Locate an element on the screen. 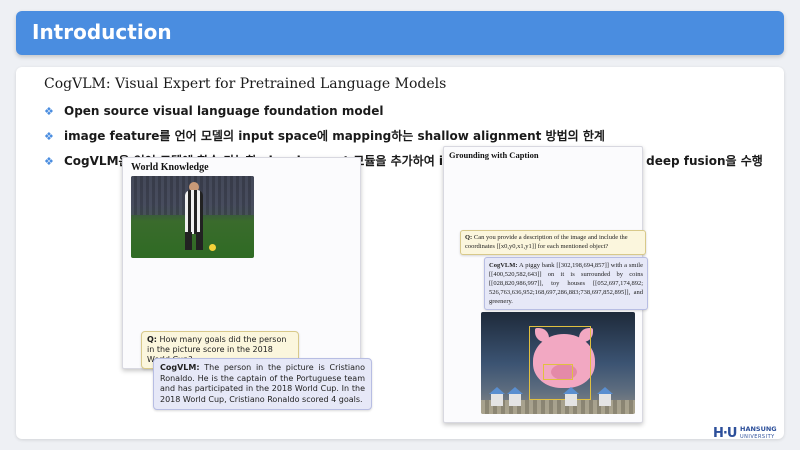 The image size is (800, 450). player-legs is located at coordinates (194, 241).